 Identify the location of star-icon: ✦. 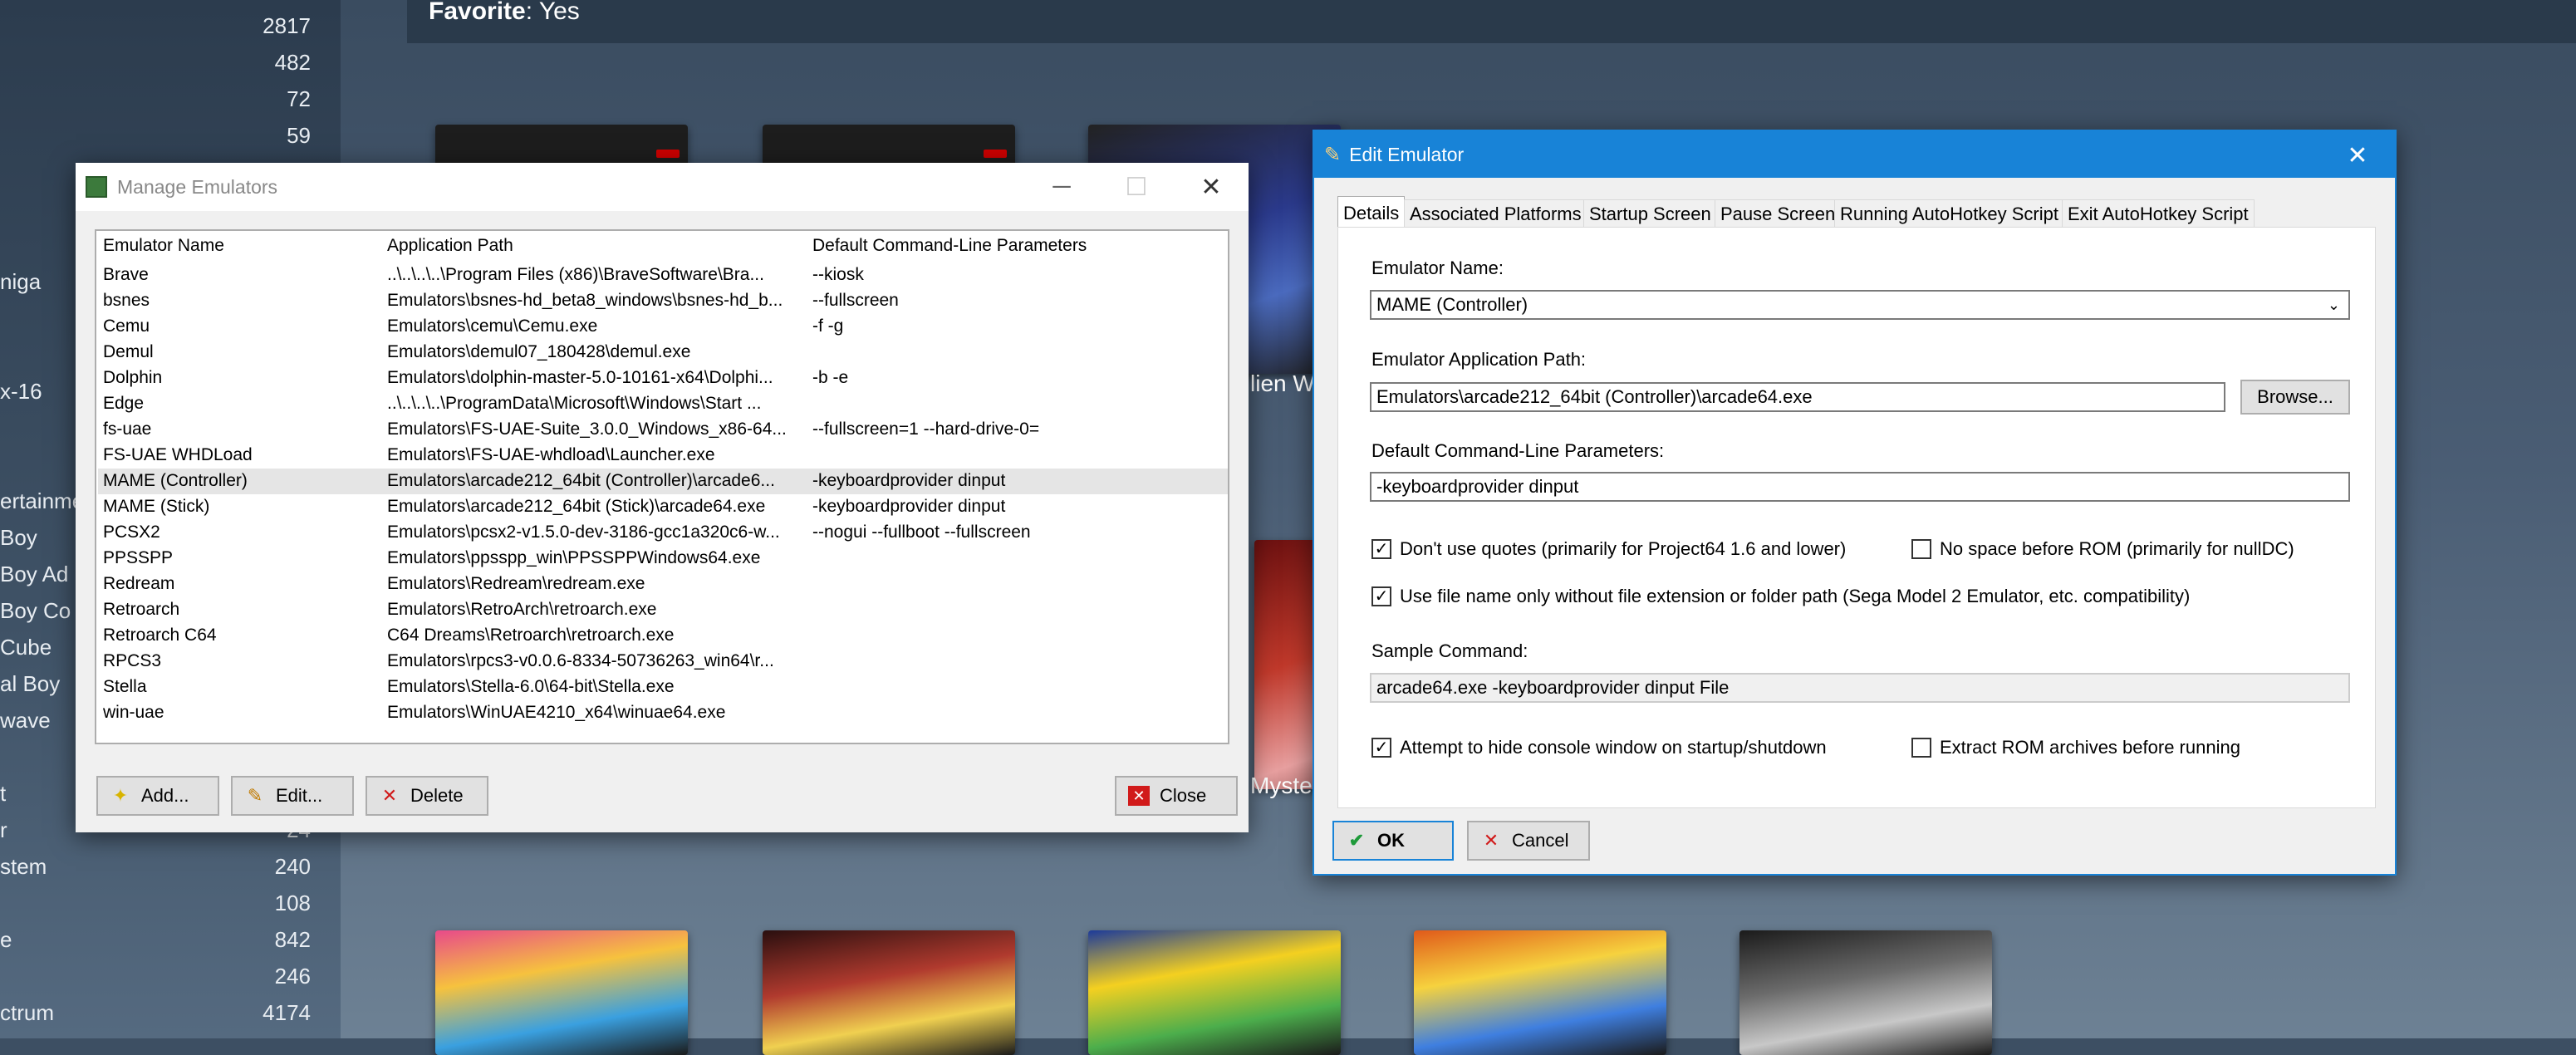
(120, 795).